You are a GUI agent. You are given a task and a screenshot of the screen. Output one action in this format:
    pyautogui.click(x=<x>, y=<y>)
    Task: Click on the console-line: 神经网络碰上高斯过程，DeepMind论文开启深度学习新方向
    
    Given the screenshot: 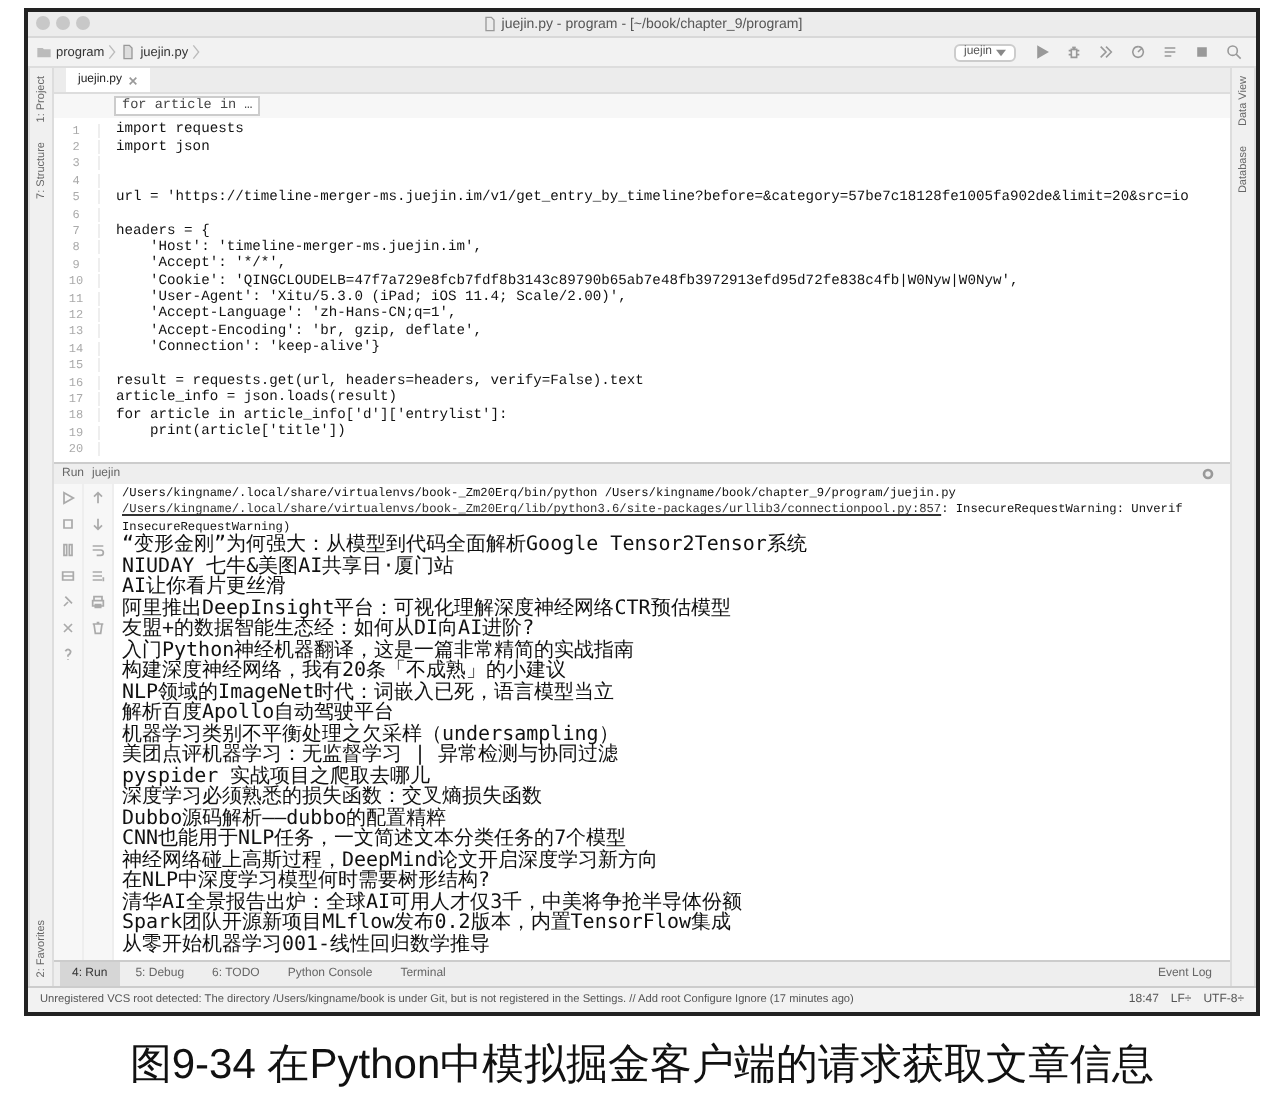 What is the action you would take?
    pyautogui.click(x=390, y=860)
    